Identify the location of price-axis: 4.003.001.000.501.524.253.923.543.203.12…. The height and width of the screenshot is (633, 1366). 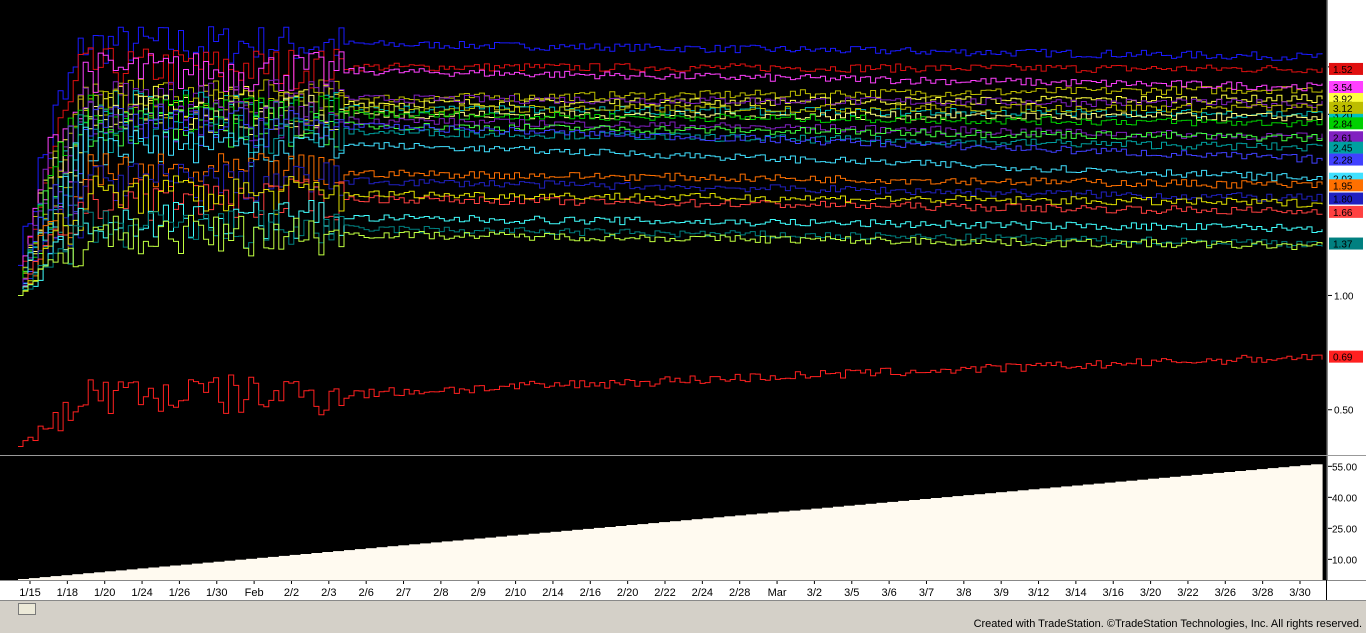
(1346, 227).